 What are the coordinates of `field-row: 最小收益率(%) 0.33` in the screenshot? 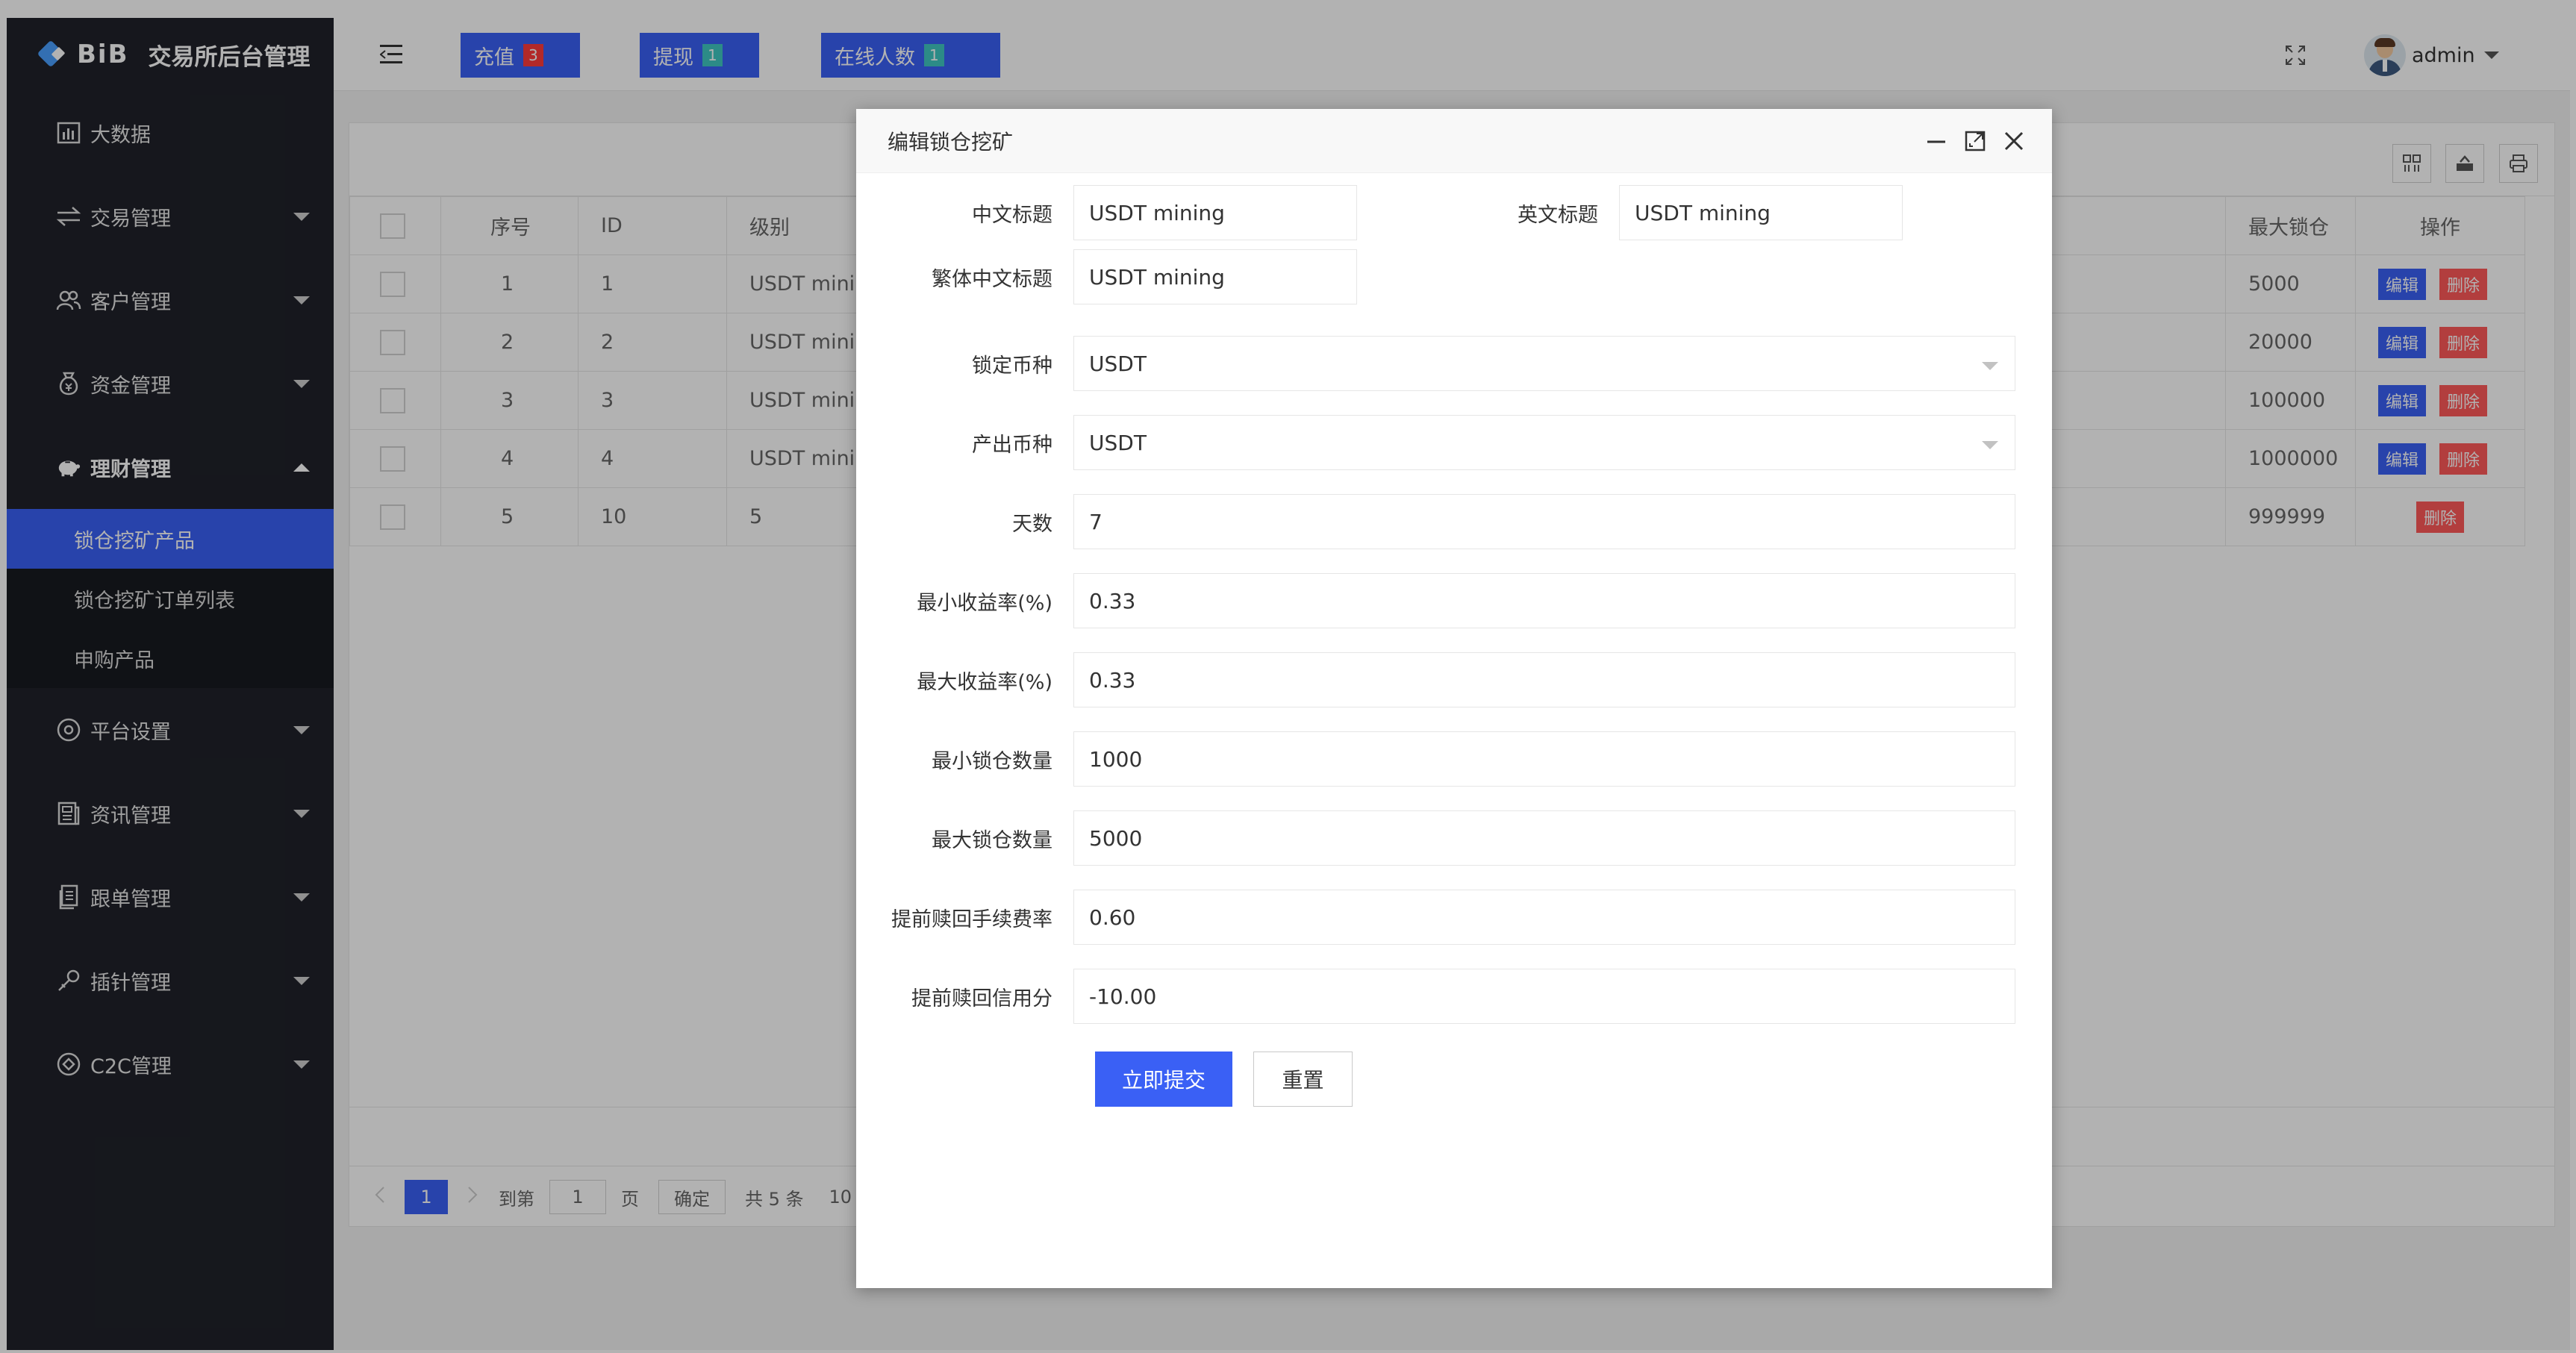 It's located at (1435, 601).